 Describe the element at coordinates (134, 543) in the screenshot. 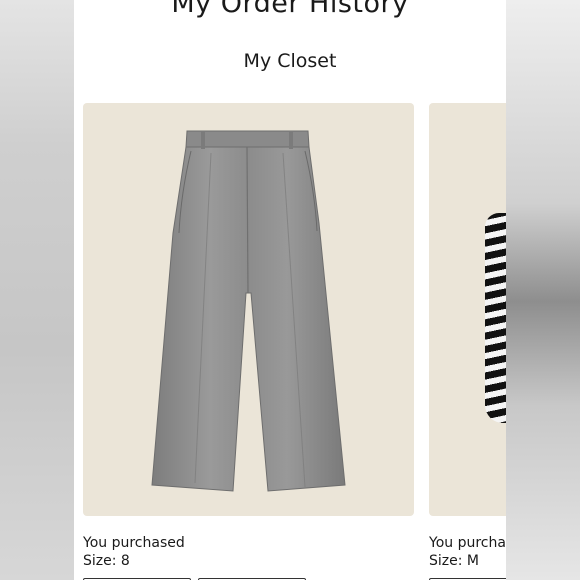

I see `purchase-label: You purchased` at that location.